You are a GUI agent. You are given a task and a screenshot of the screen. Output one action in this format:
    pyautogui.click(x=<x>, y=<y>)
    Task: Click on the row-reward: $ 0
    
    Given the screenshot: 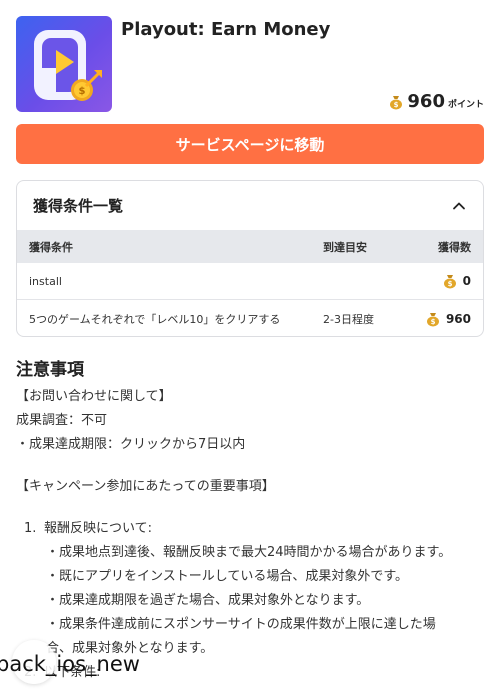 What is the action you would take?
    pyautogui.click(x=448, y=281)
    